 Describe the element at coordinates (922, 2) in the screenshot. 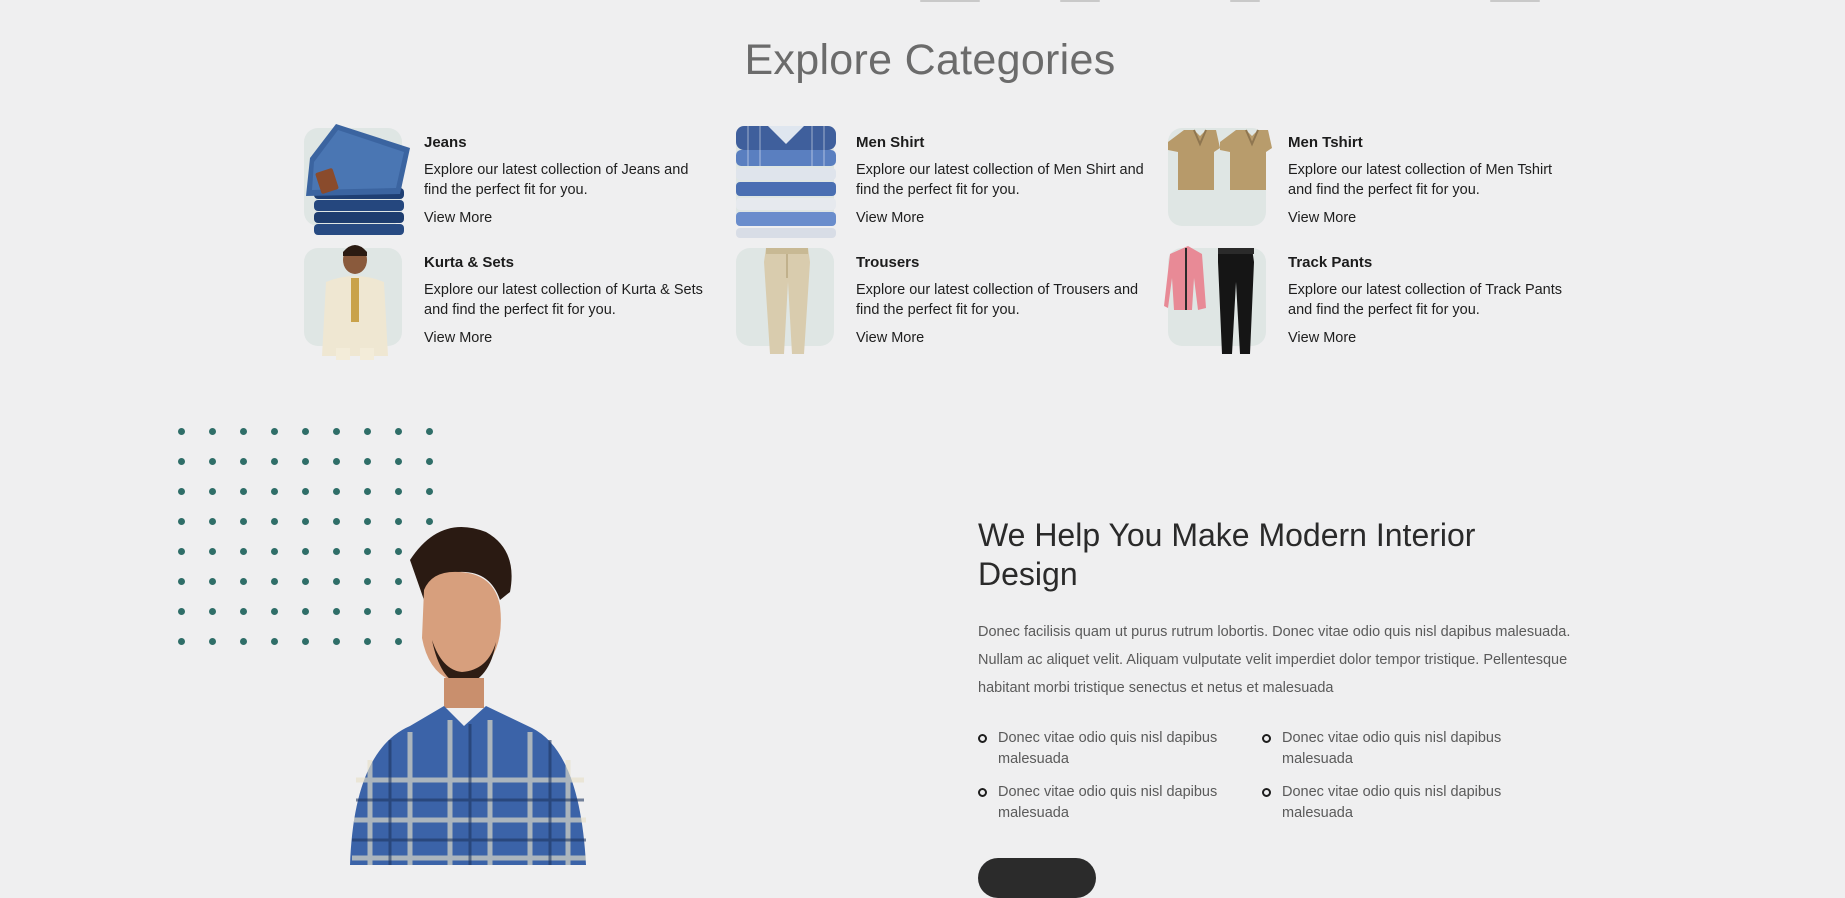

I see `top-image-edge` at that location.